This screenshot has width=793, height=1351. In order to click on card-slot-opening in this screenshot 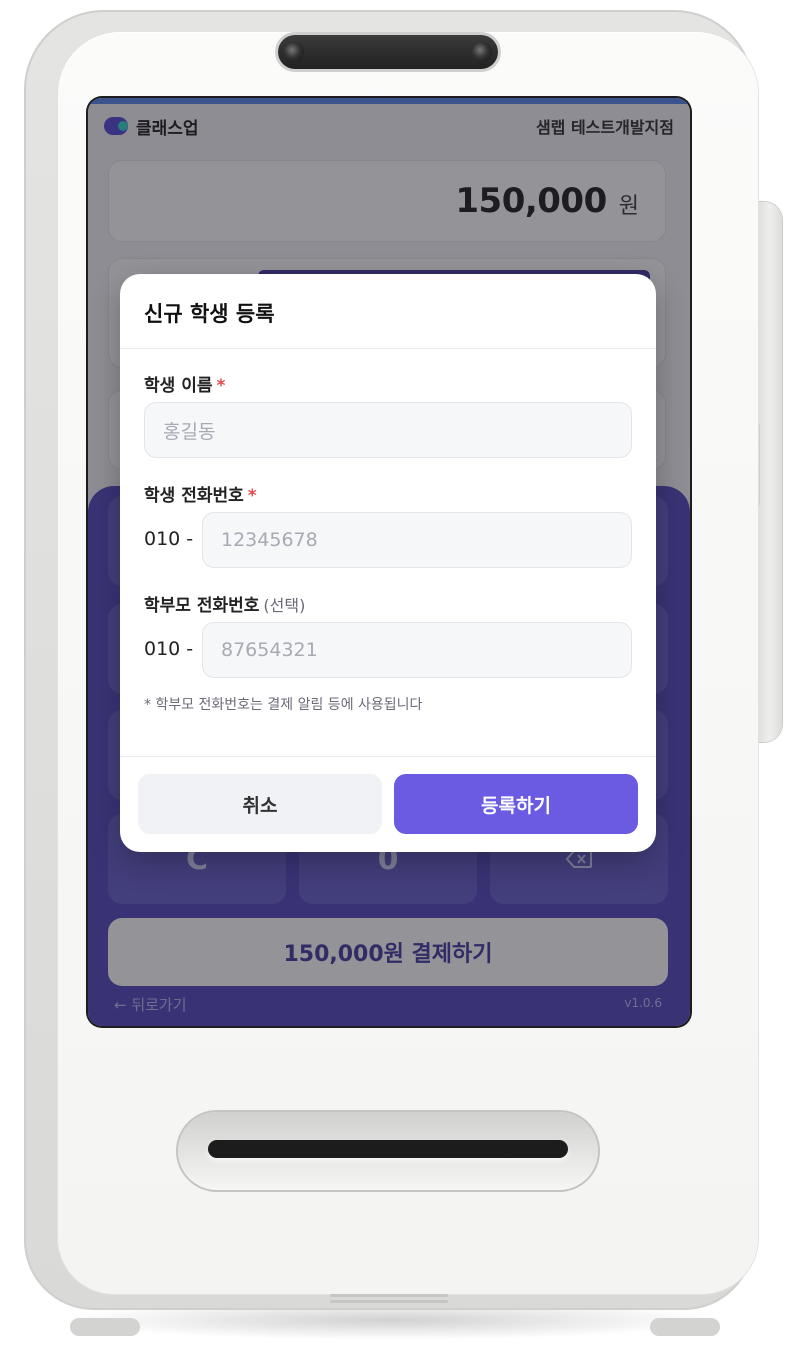, I will do `click(388, 1149)`.